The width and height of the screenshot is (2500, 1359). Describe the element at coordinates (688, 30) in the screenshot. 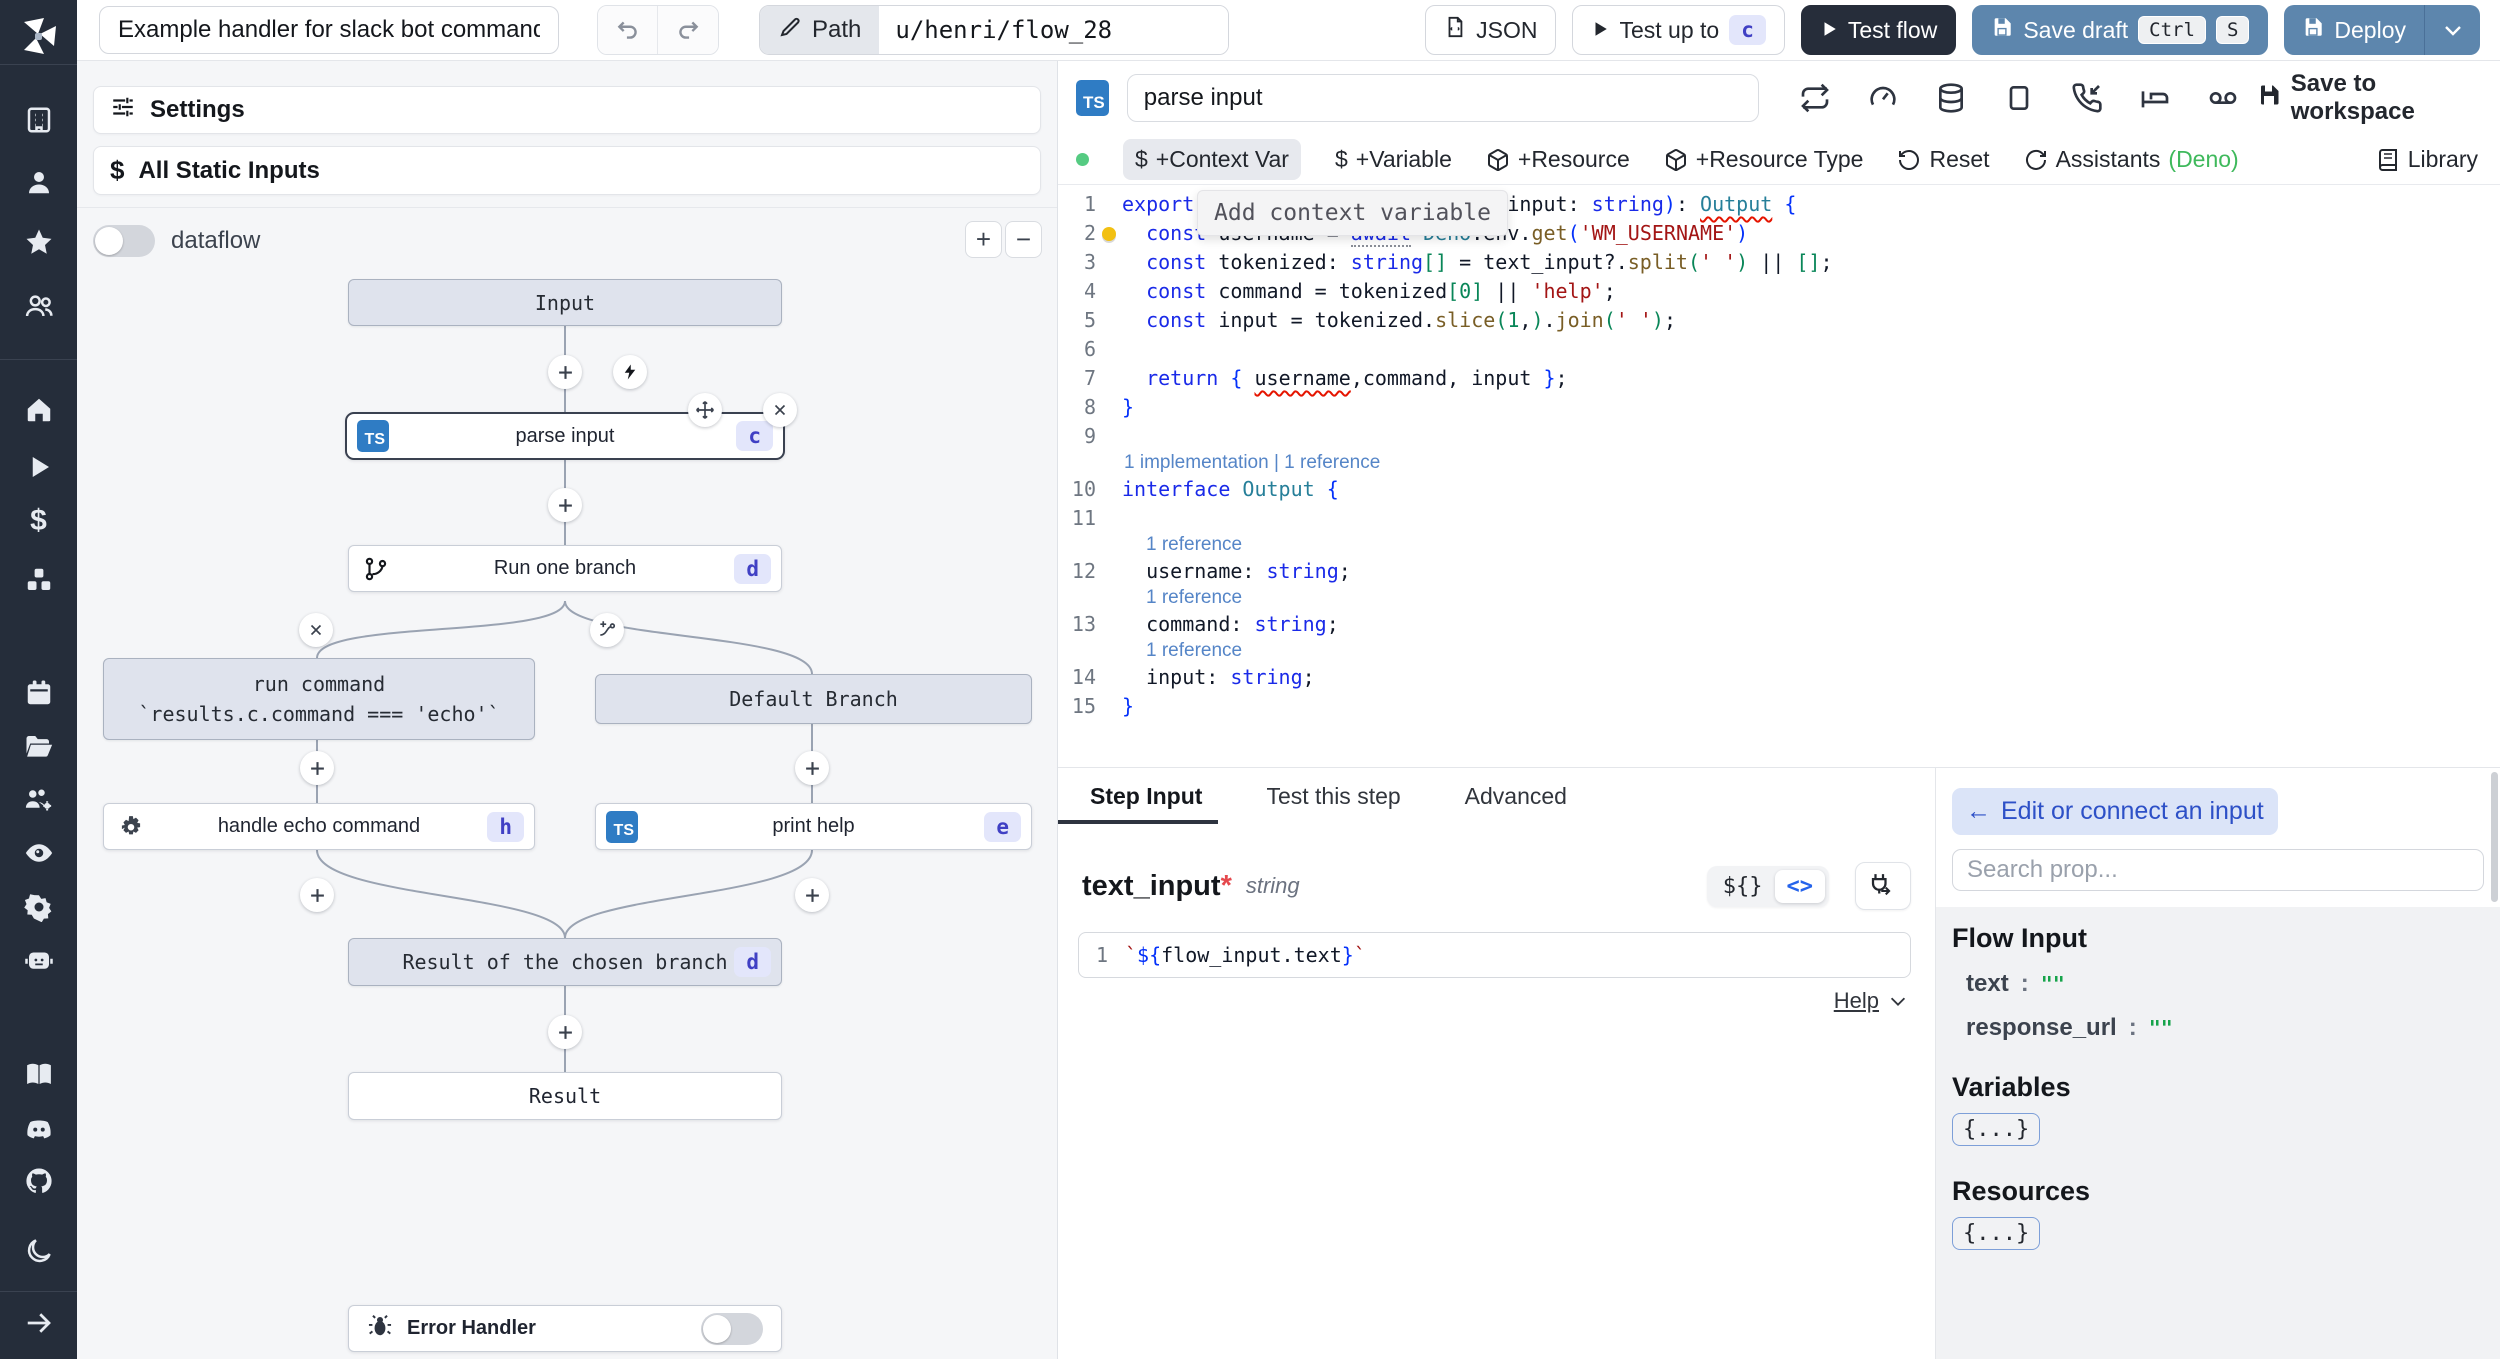

I see `redo-button` at that location.